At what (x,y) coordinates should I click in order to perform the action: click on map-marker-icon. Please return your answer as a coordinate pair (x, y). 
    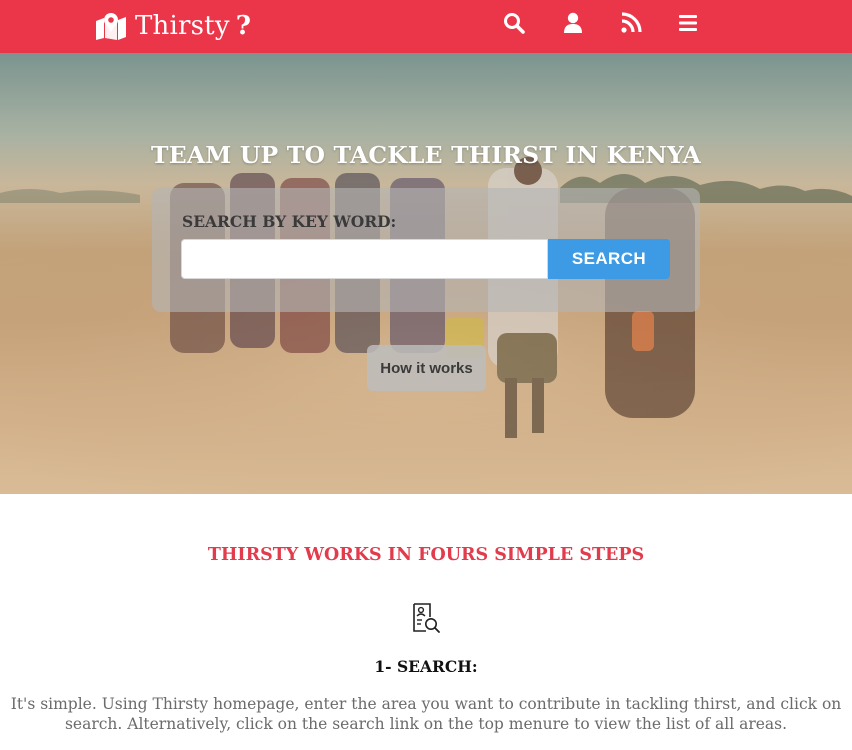
    Looking at the image, I should click on (111, 26).